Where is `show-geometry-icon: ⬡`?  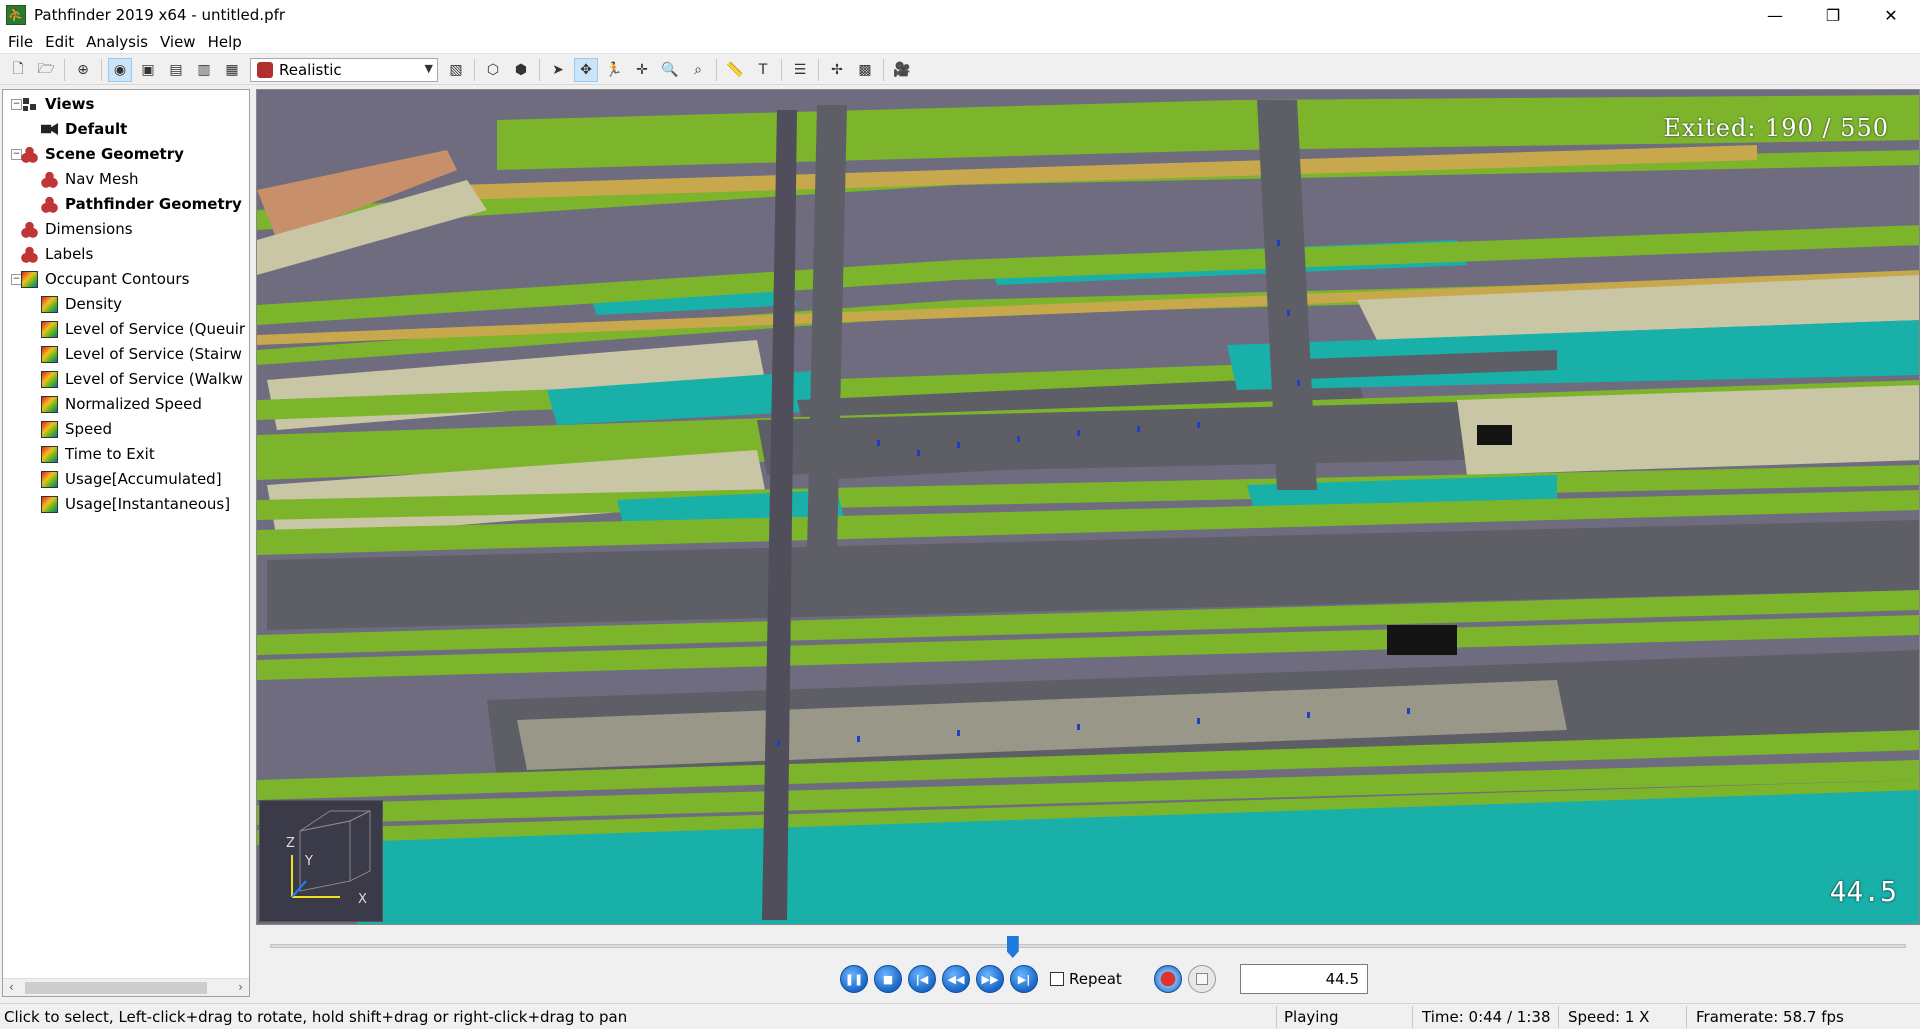
show-geometry-icon: ⬡ is located at coordinates (493, 70).